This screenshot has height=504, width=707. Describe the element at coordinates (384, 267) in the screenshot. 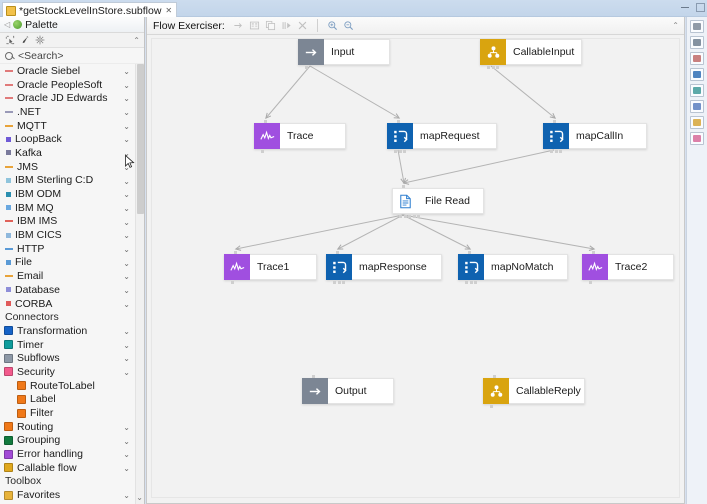

I see `flow-node-mapresponse: mapResponse` at that location.